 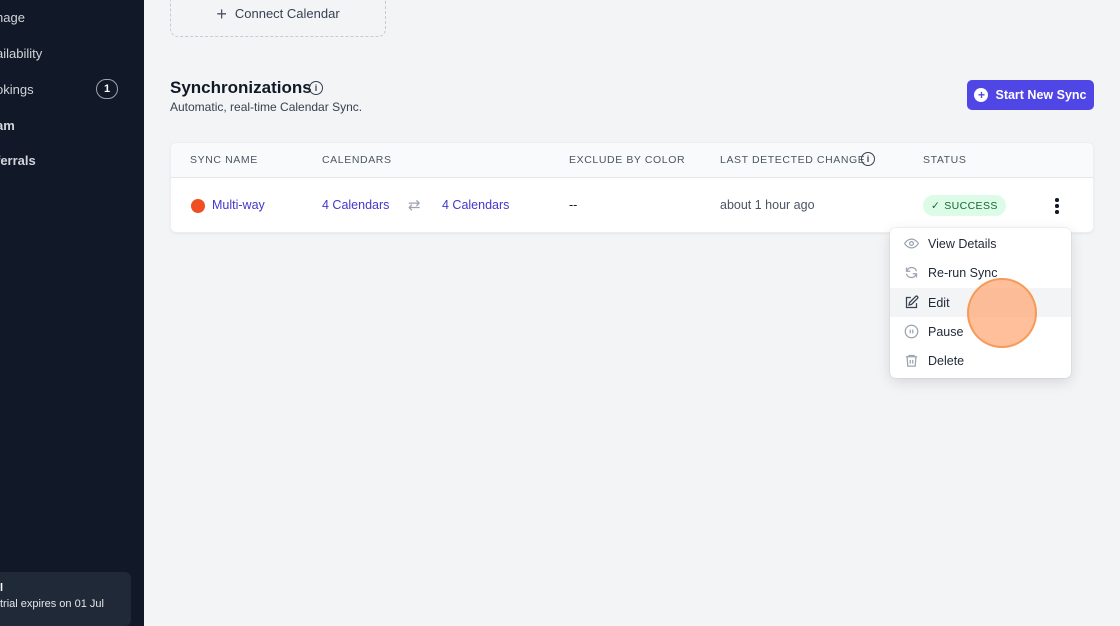 I want to click on start-new-sync-button: + Start New Sync, so click(x=1030, y=95).